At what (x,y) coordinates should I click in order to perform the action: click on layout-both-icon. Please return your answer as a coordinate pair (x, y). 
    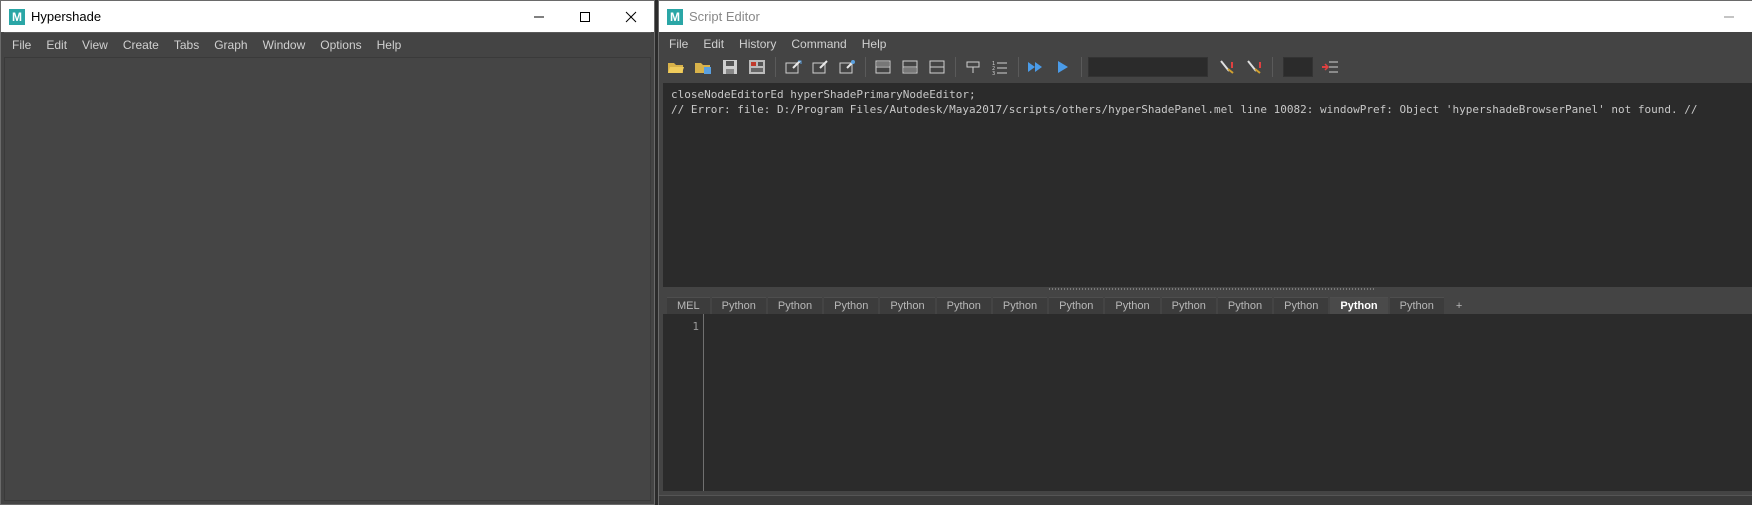
    Looking at the image, I should click on (937, 67).